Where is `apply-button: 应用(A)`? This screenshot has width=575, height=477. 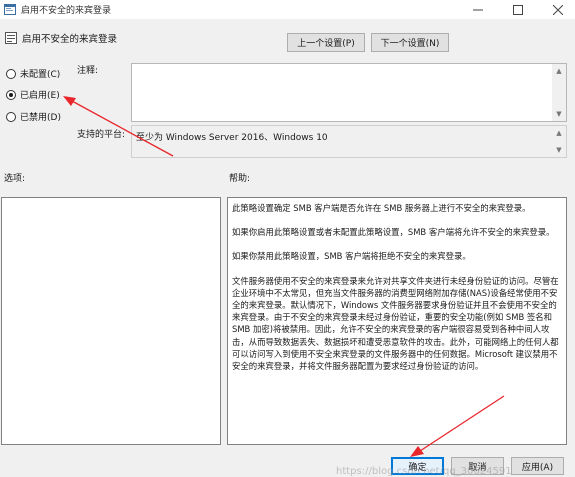
apply-button: 应用(A) is located at coordinates (537, 466).